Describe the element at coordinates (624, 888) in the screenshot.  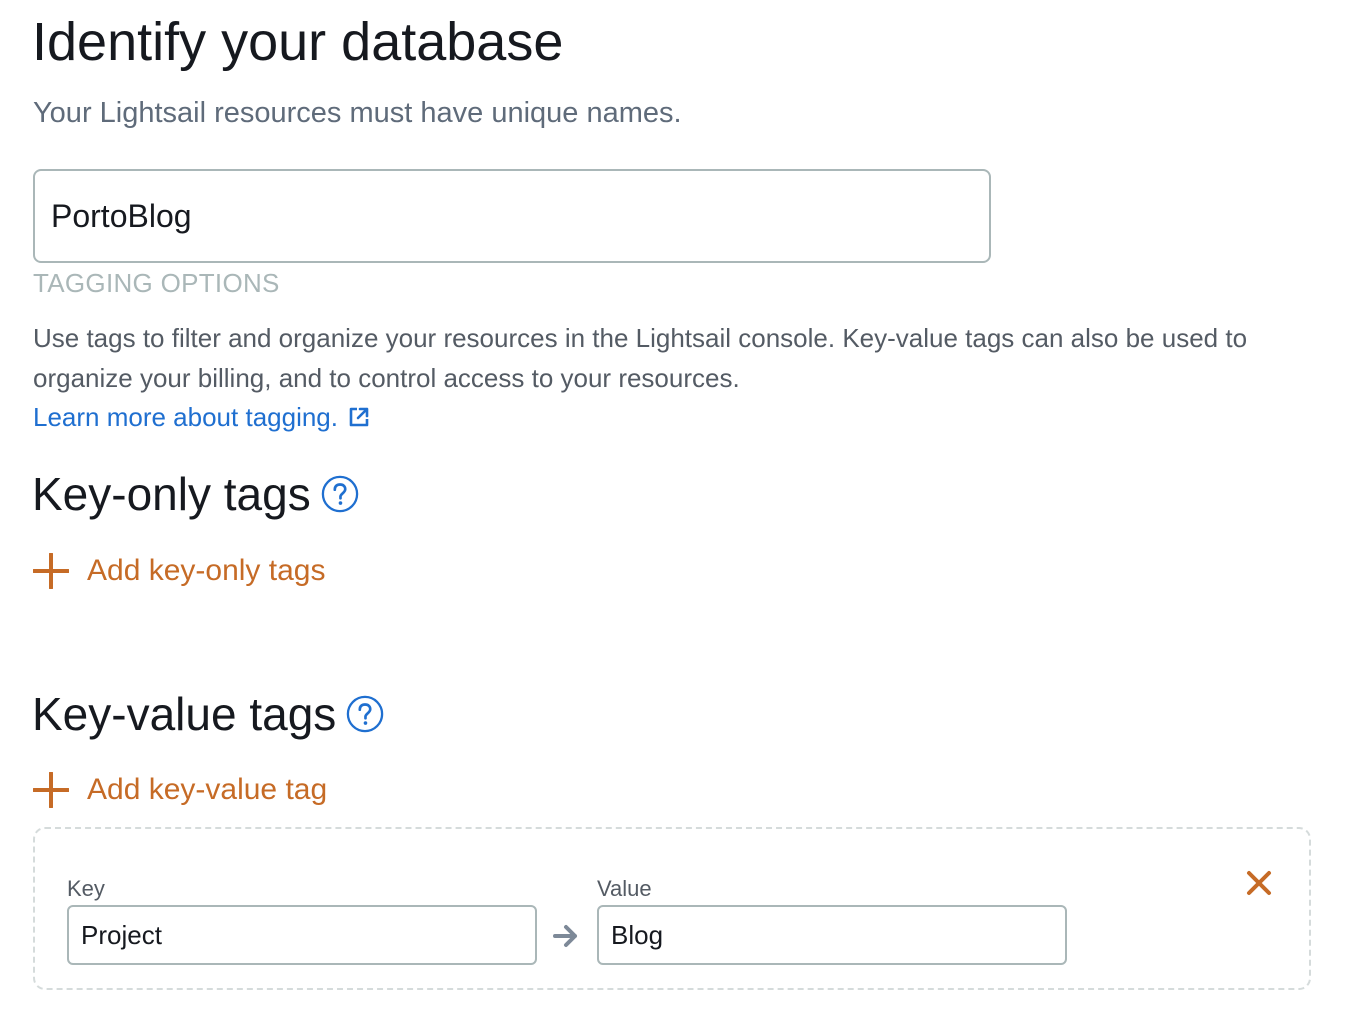
I see `value-field-label: Value` at that location.